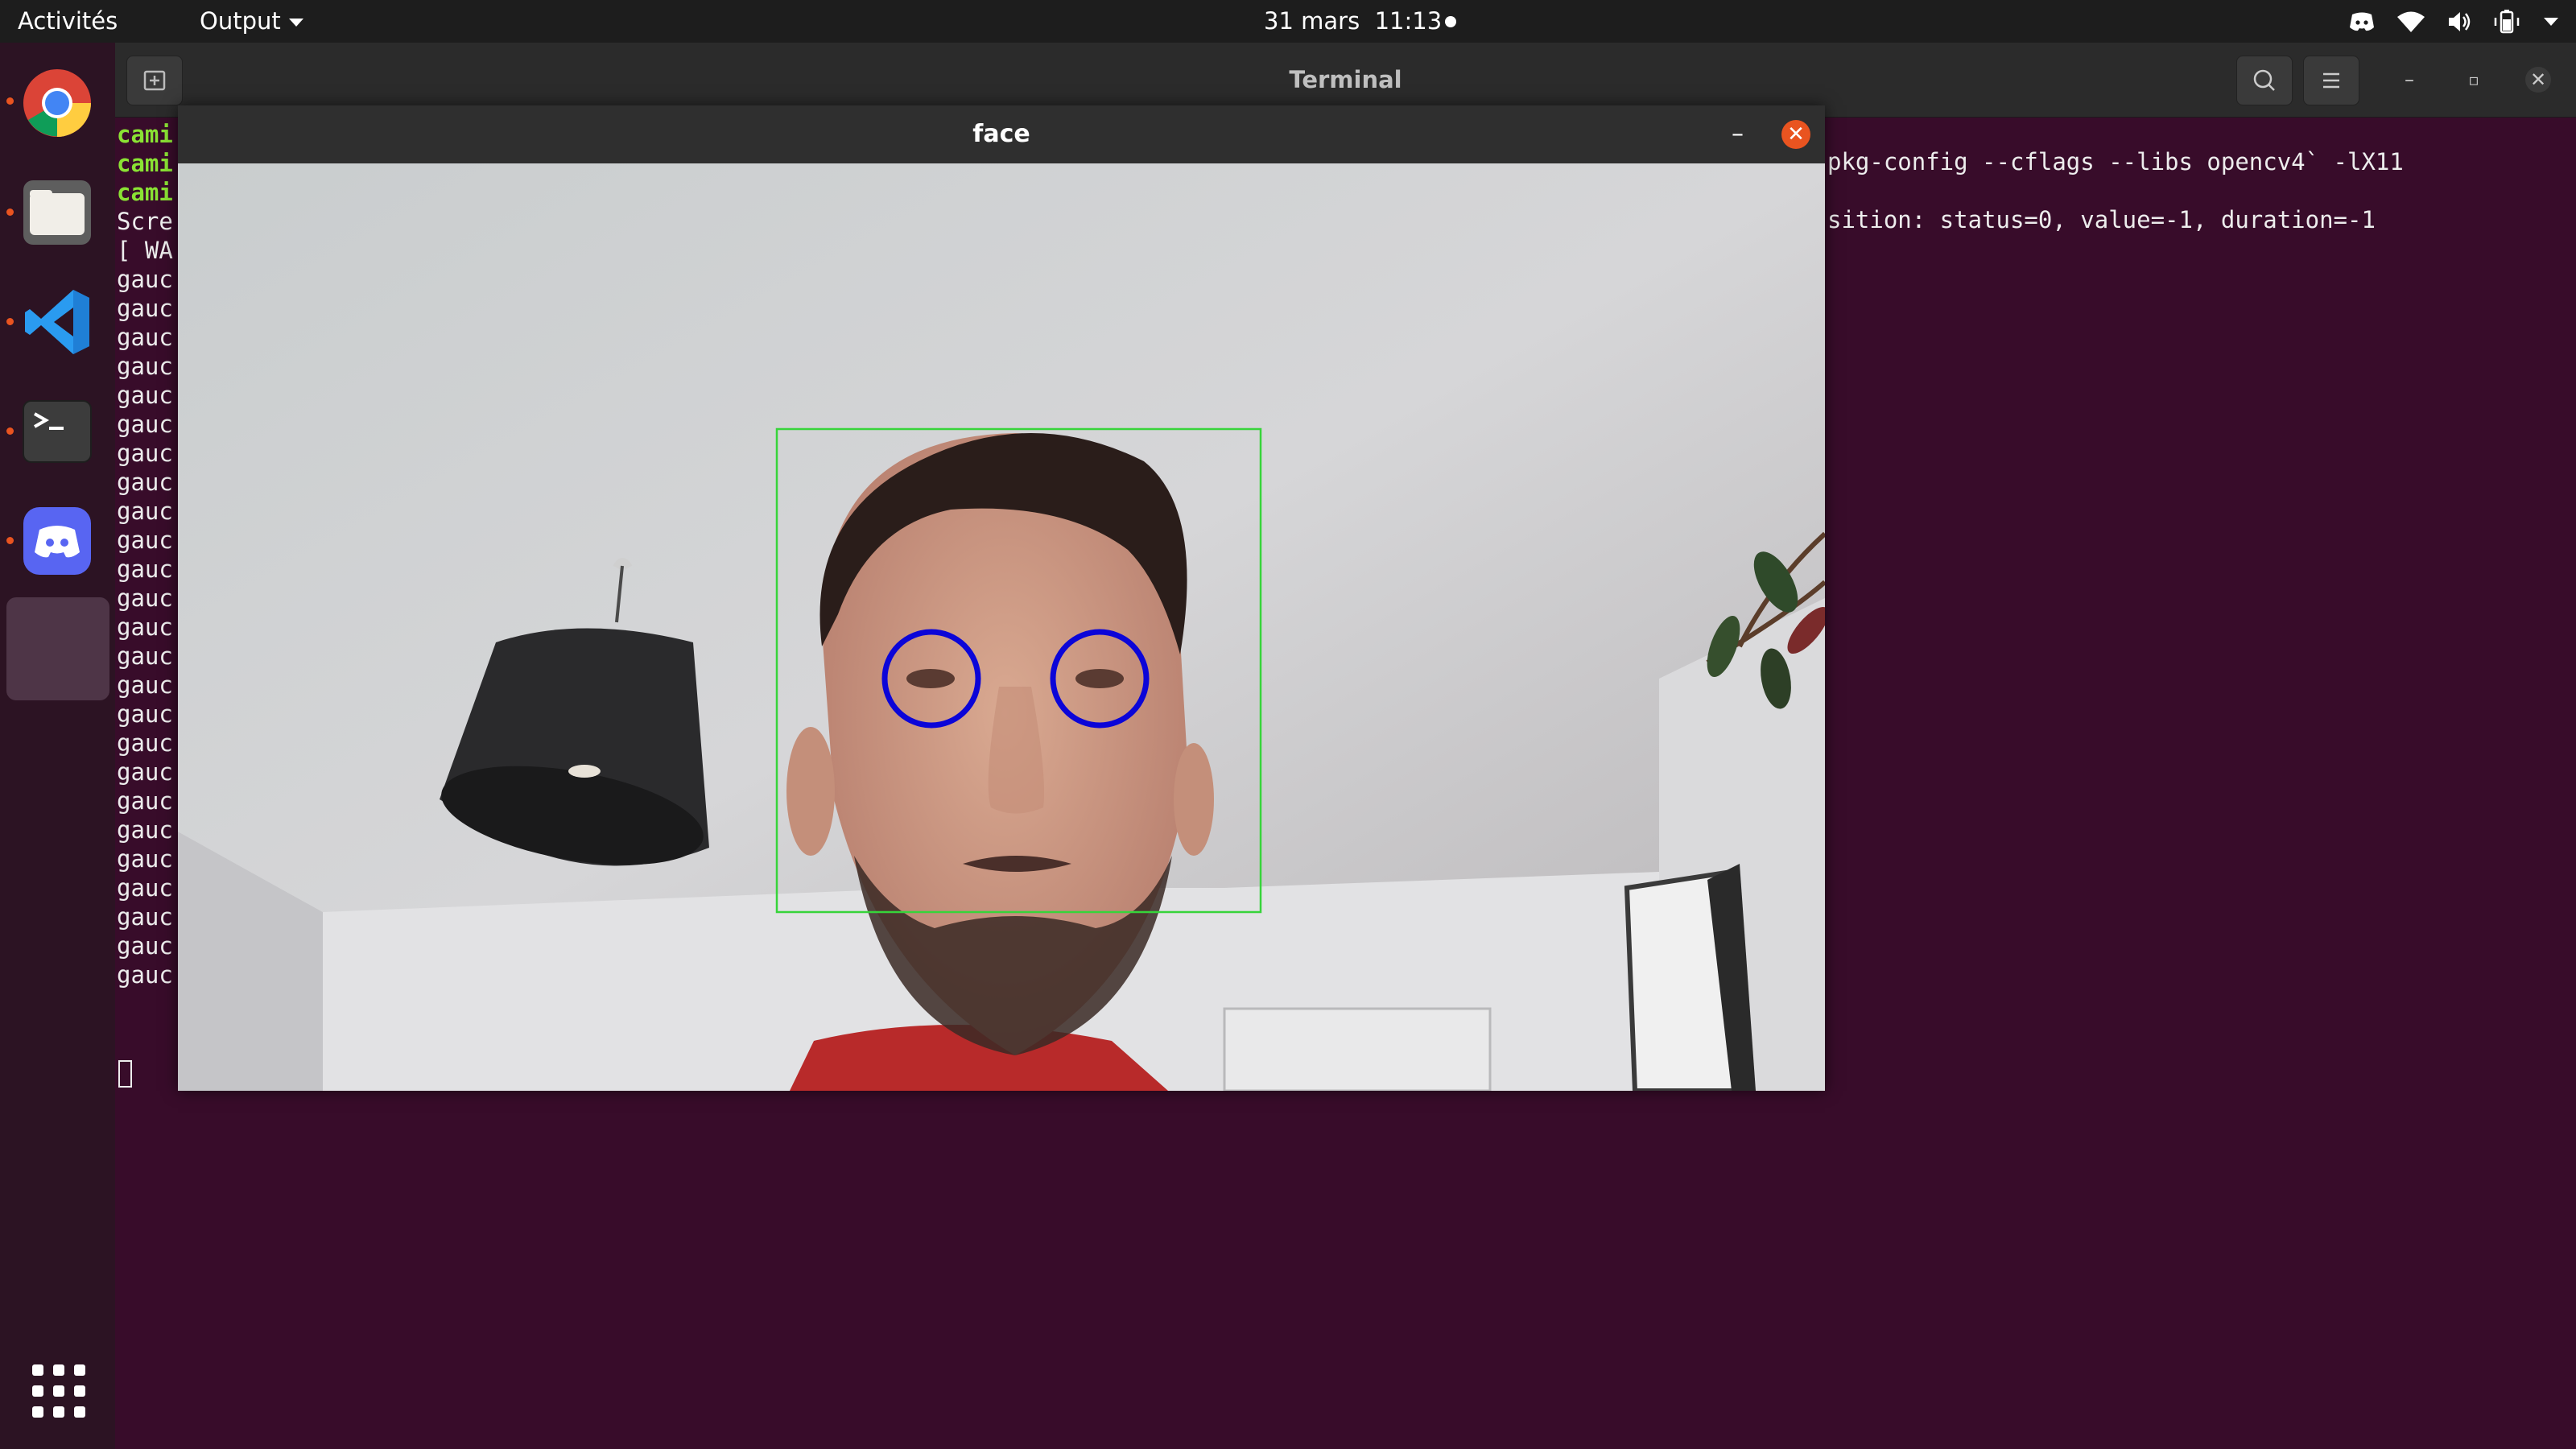 This screenshot has height=1449, width=2576. Describe the element at coordinates (2411, 21) in the screenshot. I see `wifi-icon` at that location.